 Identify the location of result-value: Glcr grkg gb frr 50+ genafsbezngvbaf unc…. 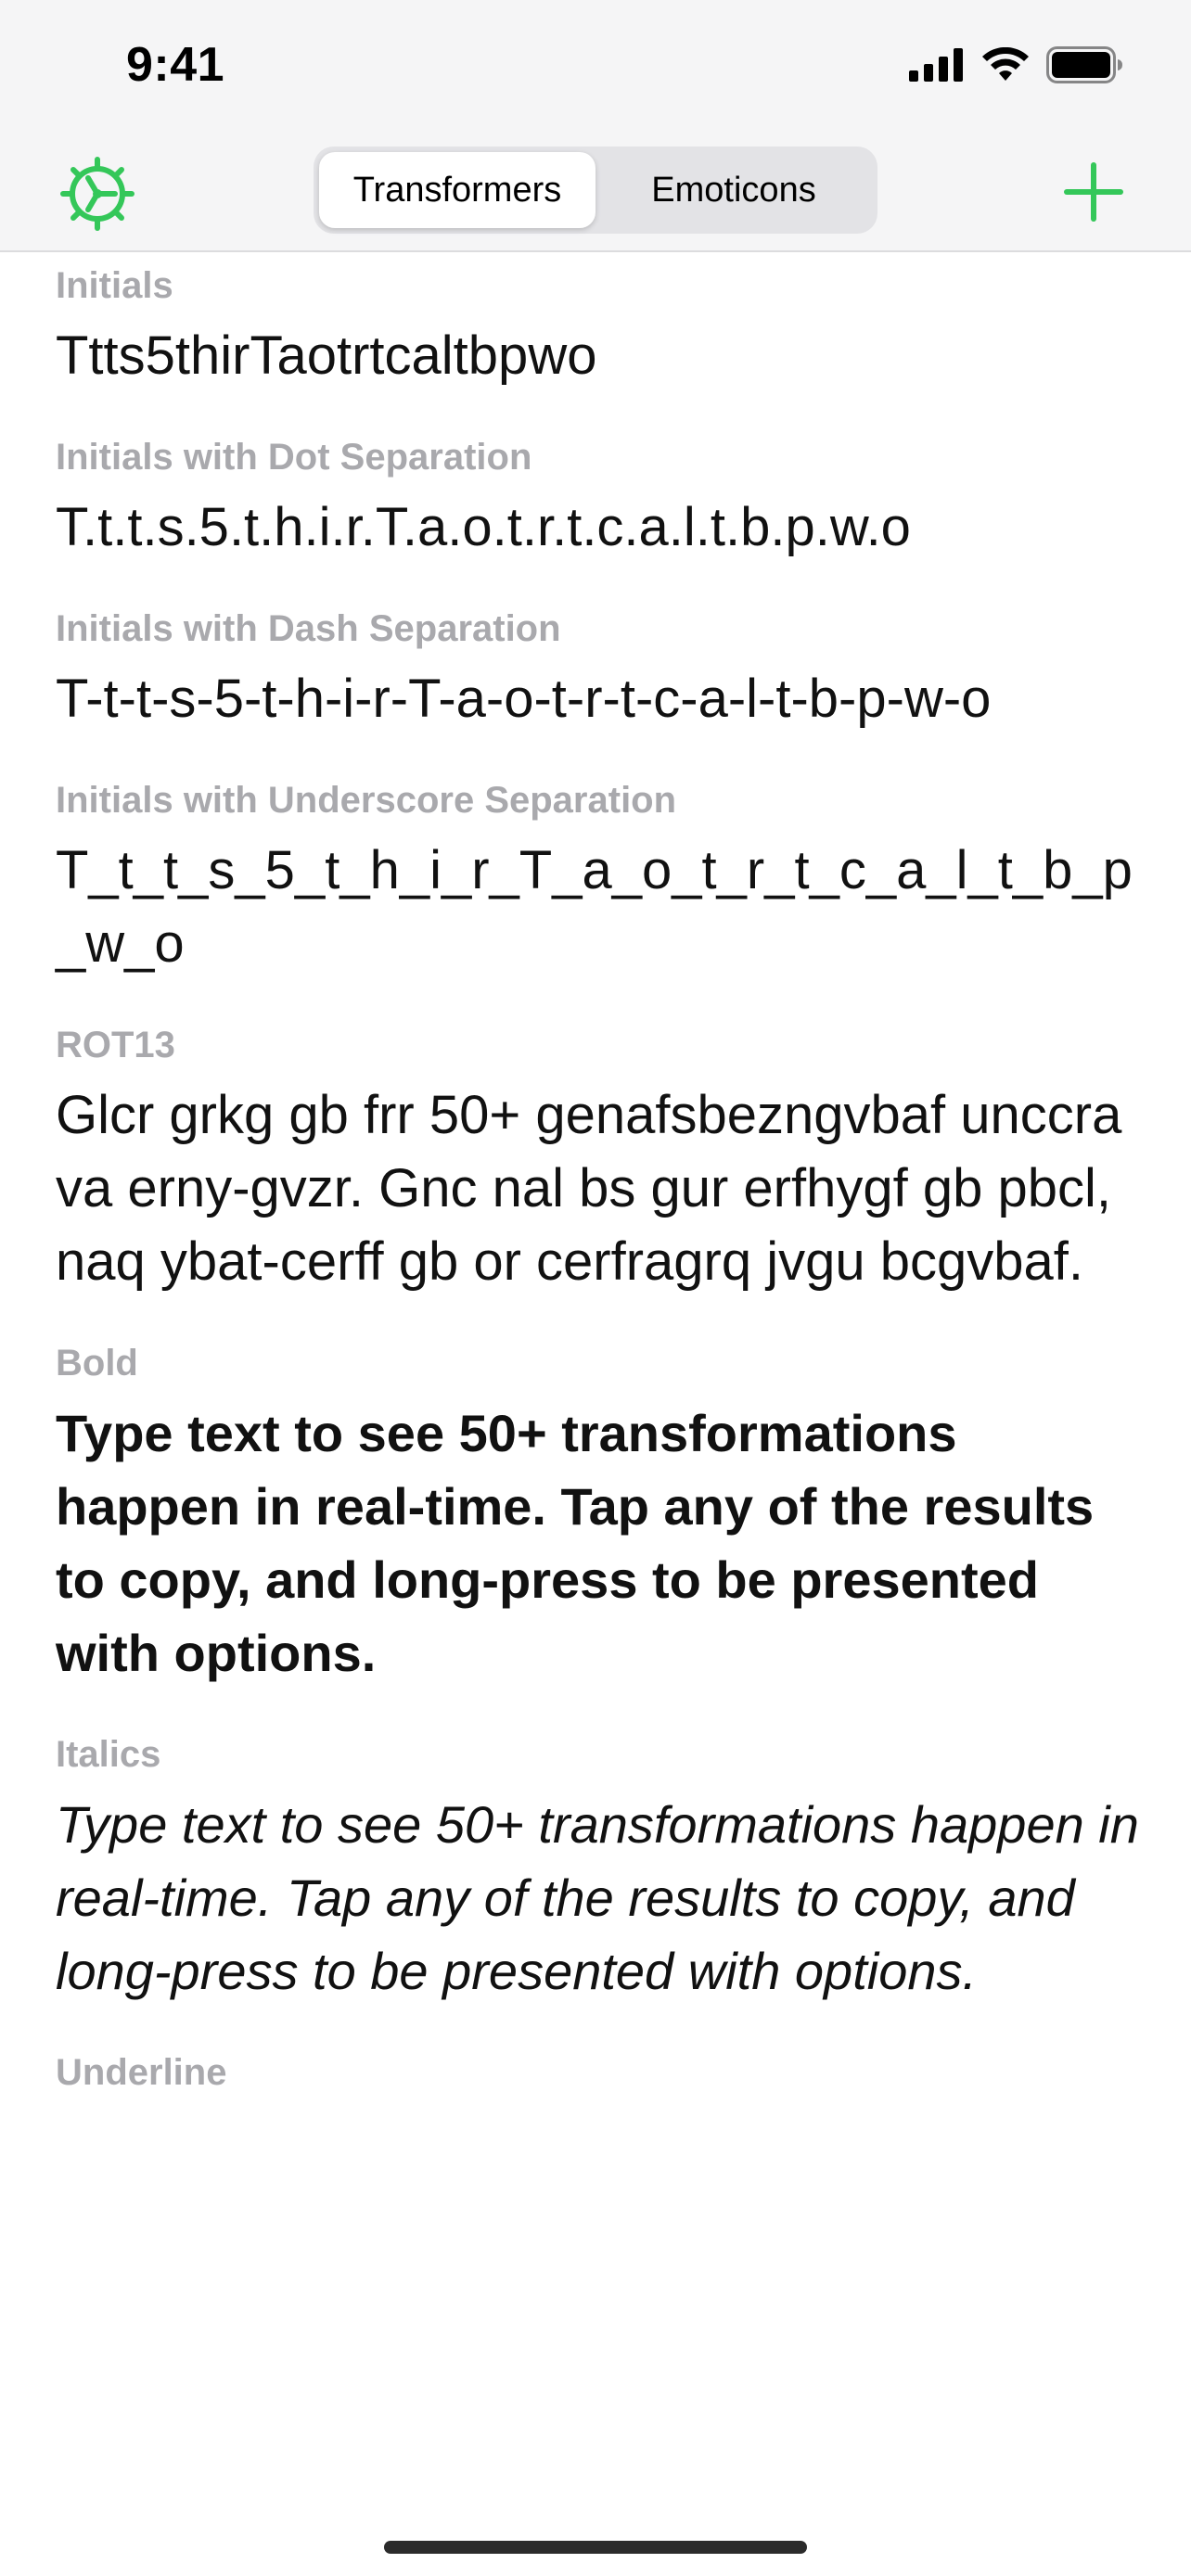
(598, 1191).